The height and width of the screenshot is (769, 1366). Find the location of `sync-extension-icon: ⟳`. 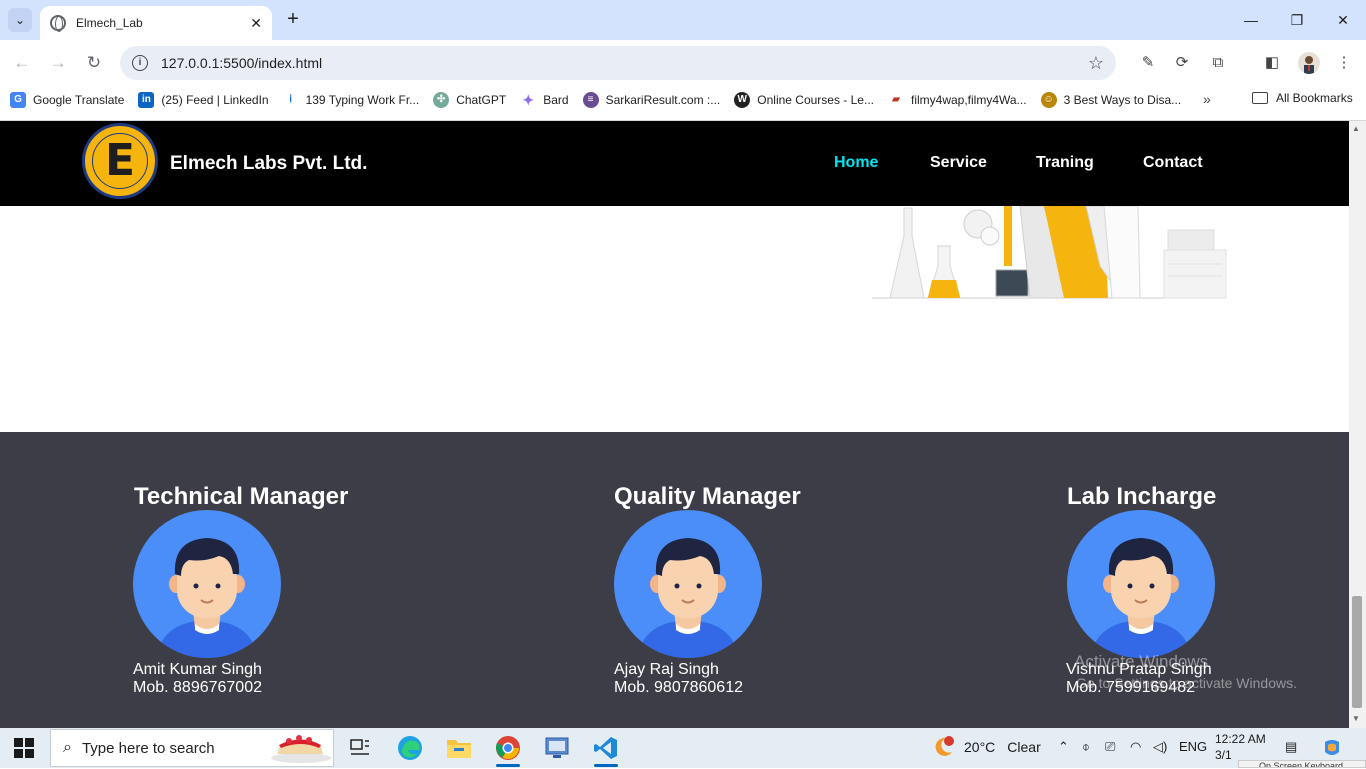

sync-extension-icon: ⟳ is located at coordinates (1182, 63).